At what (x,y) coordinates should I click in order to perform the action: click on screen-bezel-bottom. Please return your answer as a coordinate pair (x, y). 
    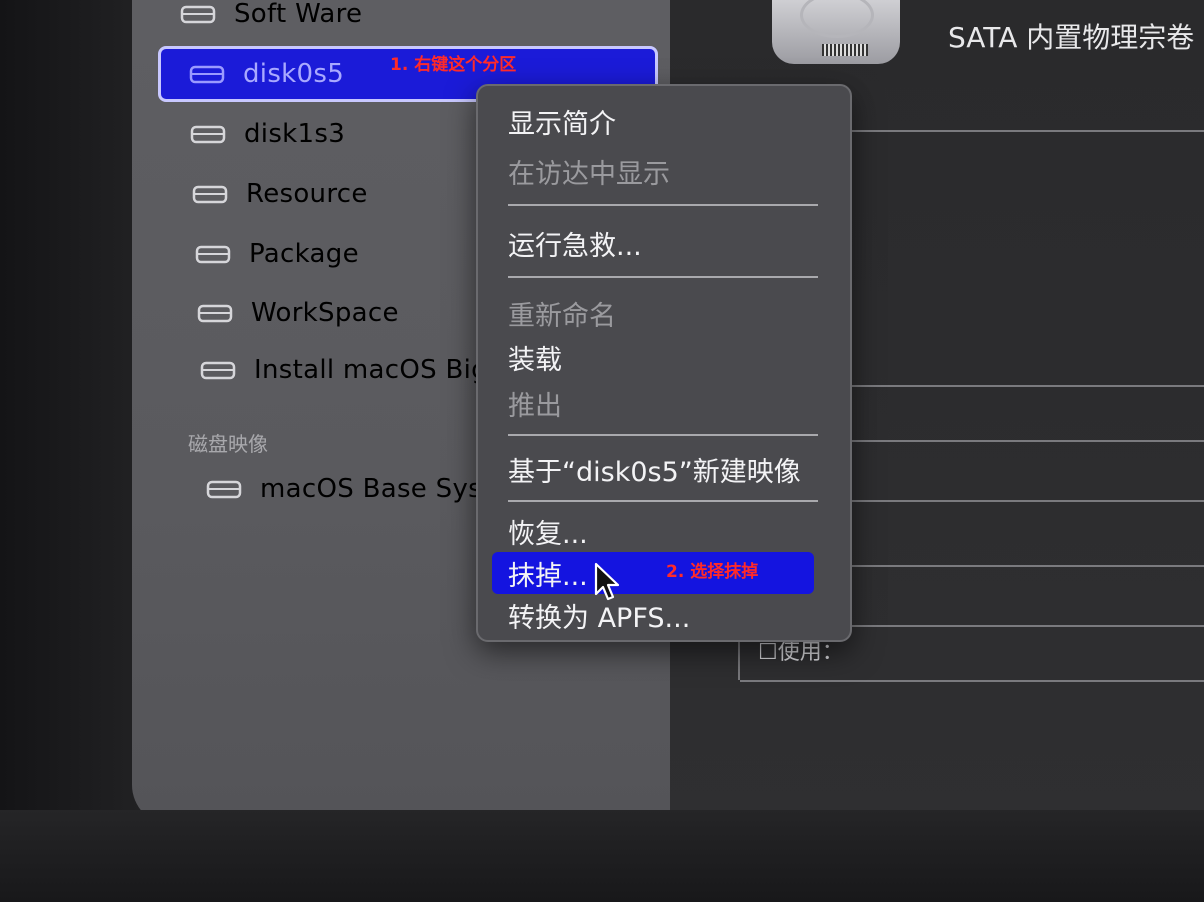
    Looking at the image, I should click on (602, 856).